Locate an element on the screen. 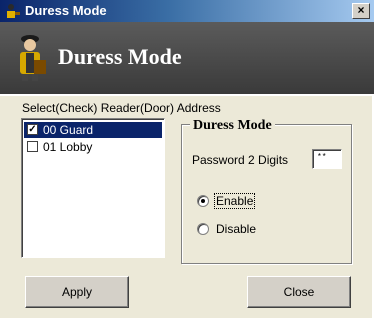  enable-radio-circle is located at coordinates (203, 201).